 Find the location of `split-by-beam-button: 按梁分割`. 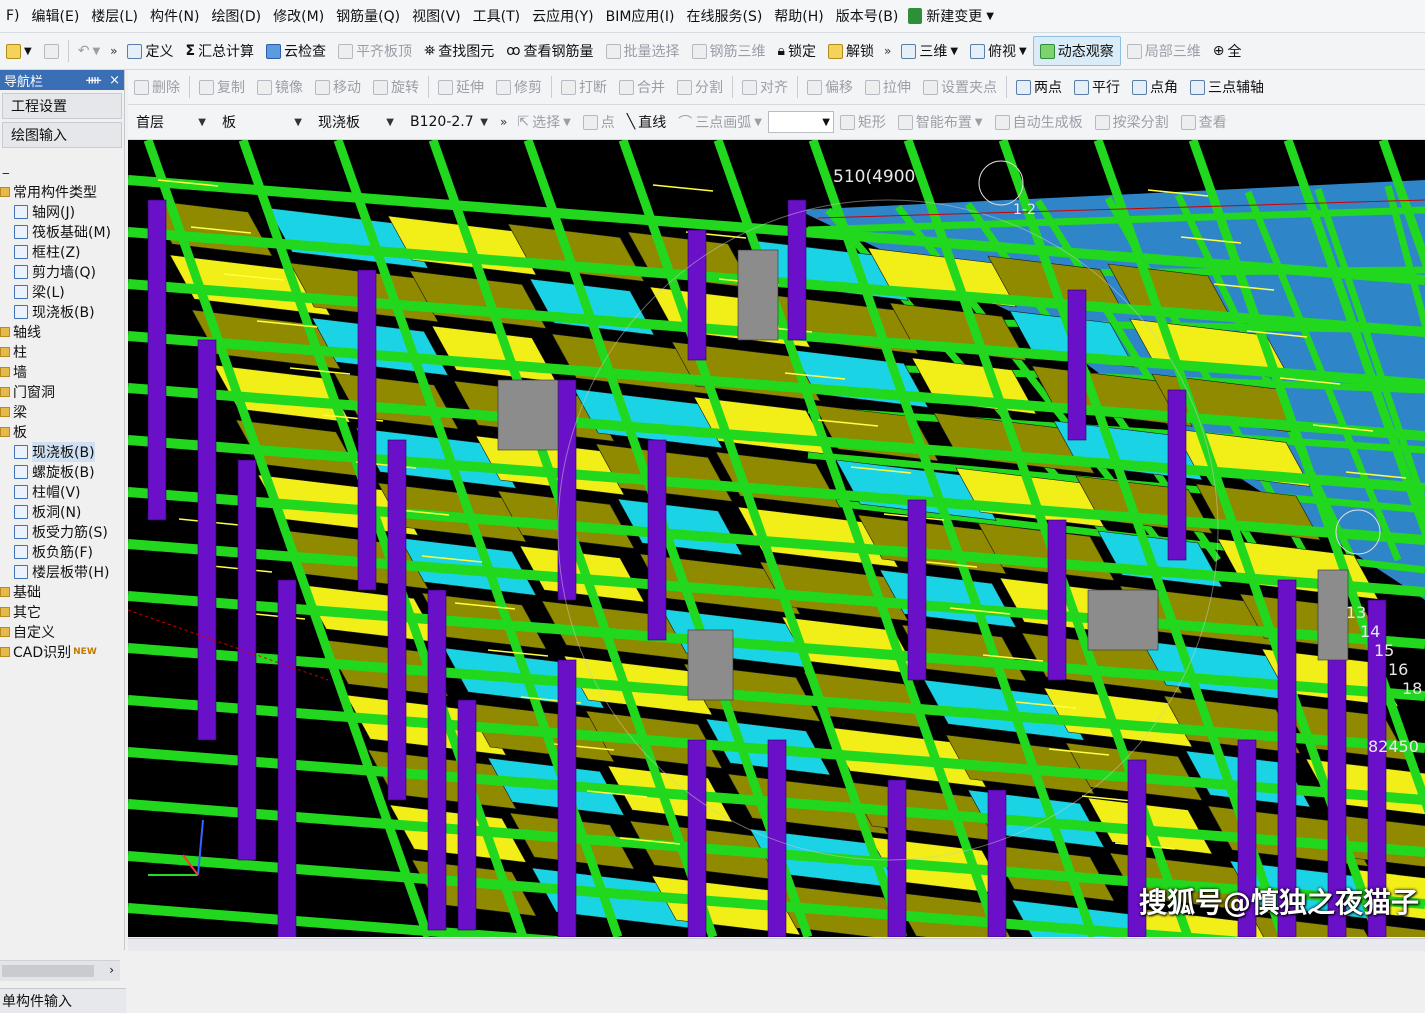

split-by-beam-button: 按梁分割 is located at coordinates (1132, 122).